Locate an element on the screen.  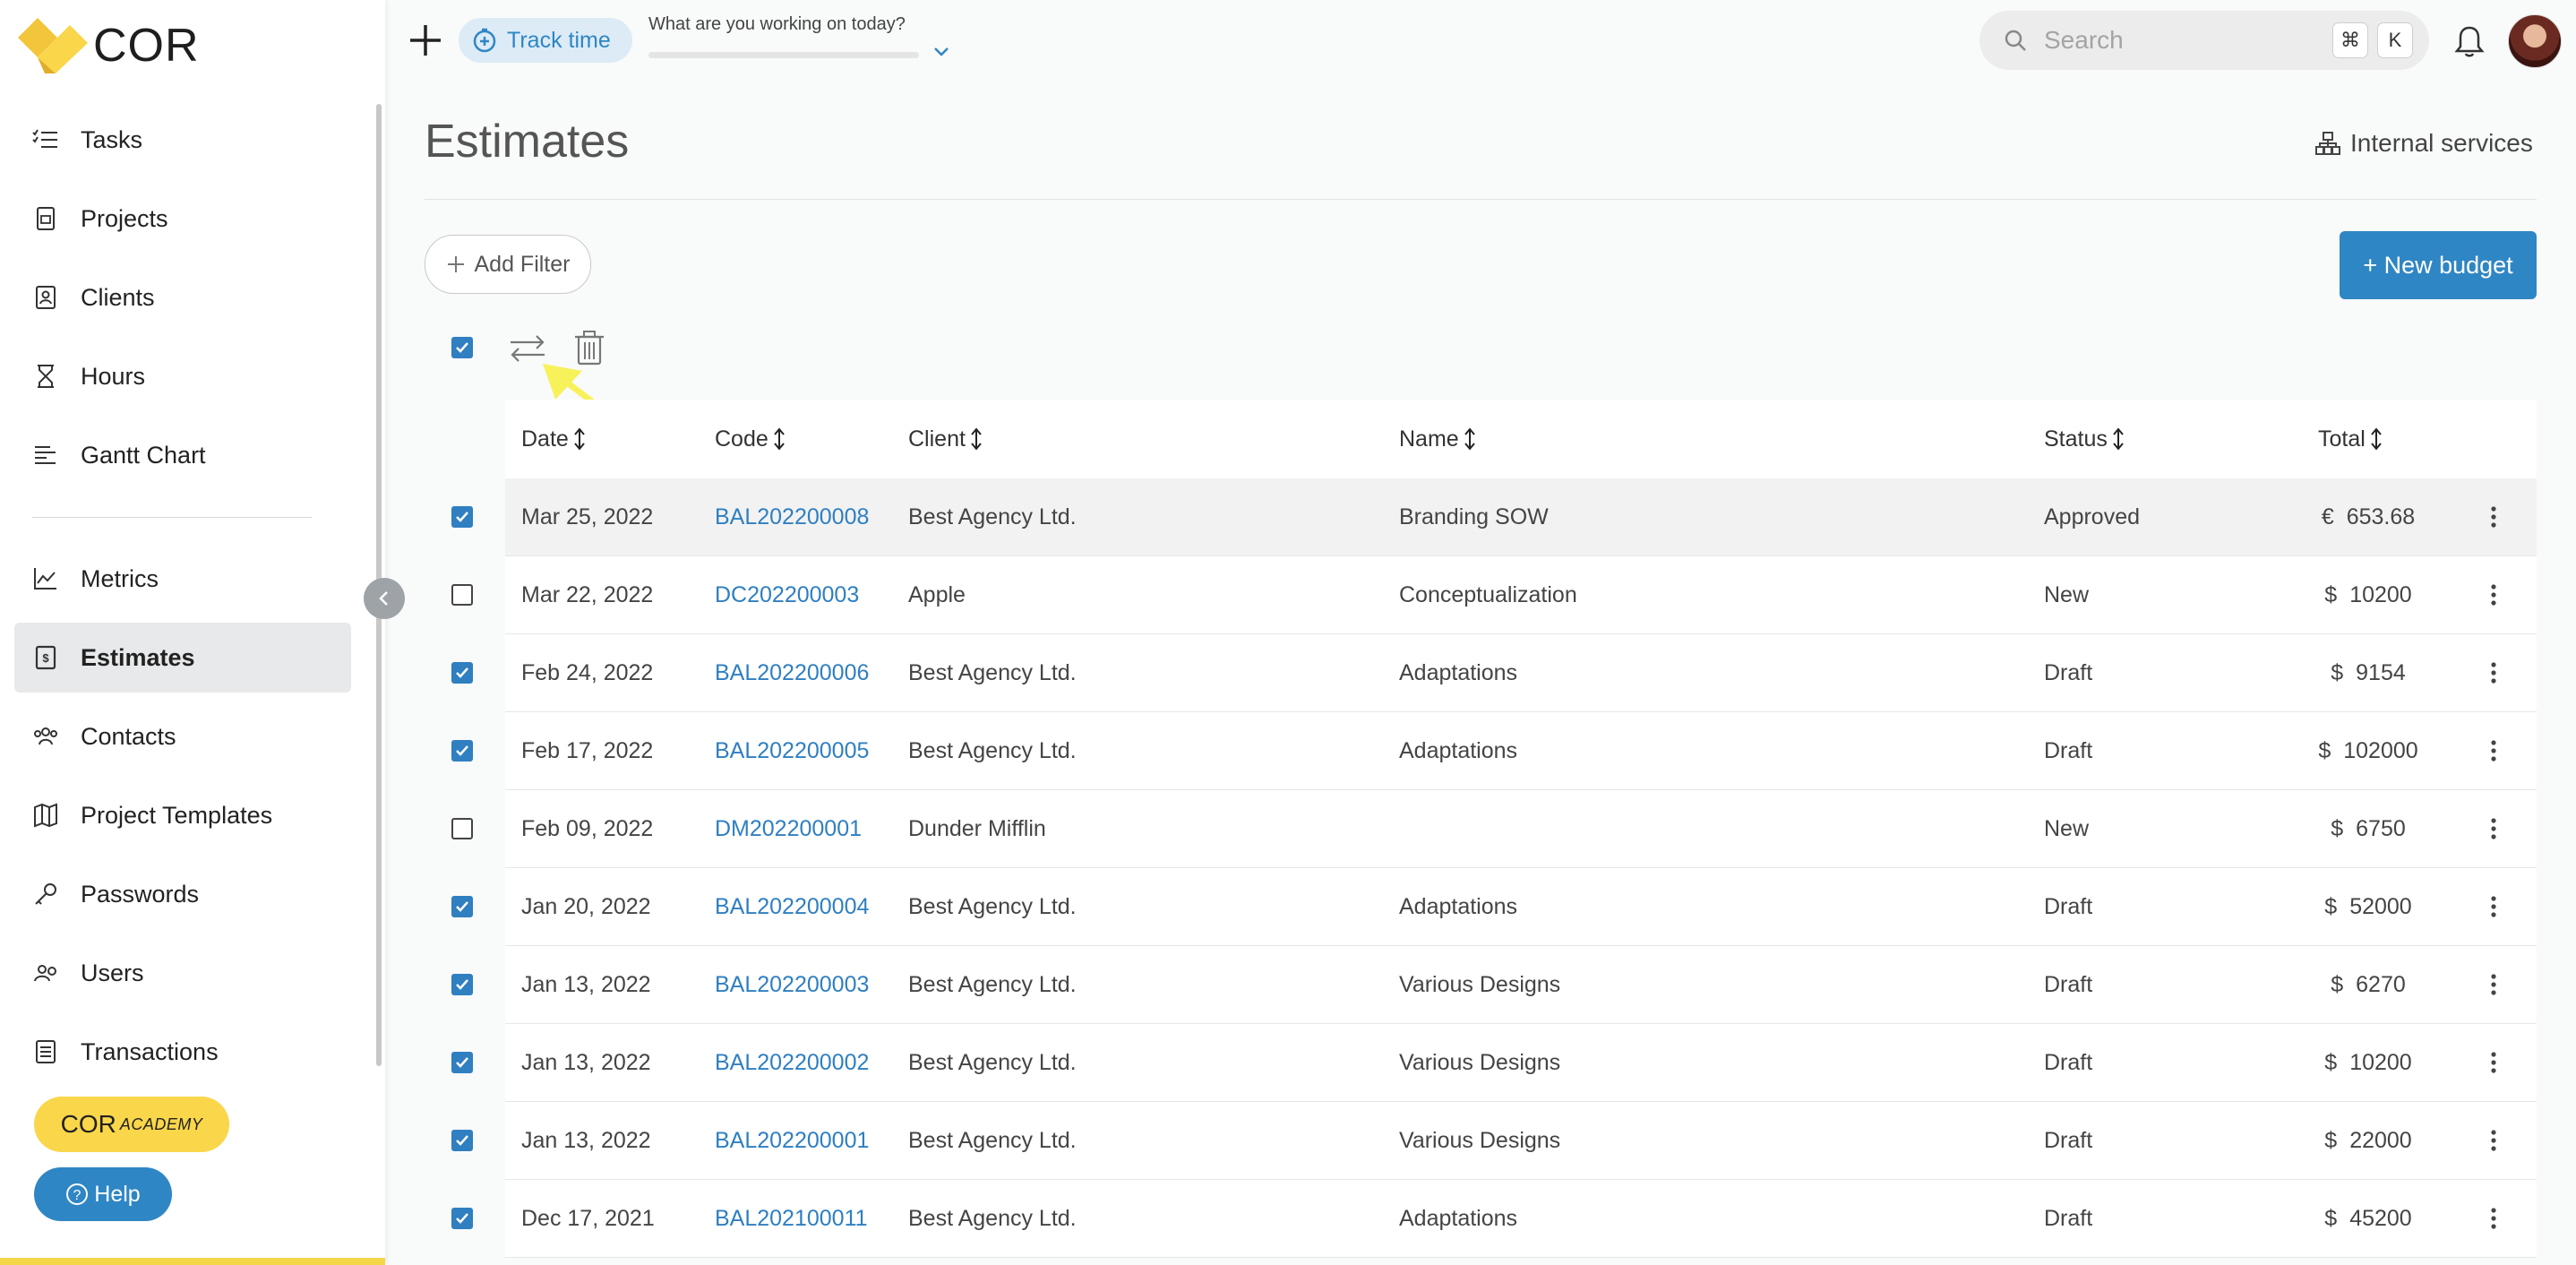
sidebar-item-users: Users is located at coordinates (182, 973).